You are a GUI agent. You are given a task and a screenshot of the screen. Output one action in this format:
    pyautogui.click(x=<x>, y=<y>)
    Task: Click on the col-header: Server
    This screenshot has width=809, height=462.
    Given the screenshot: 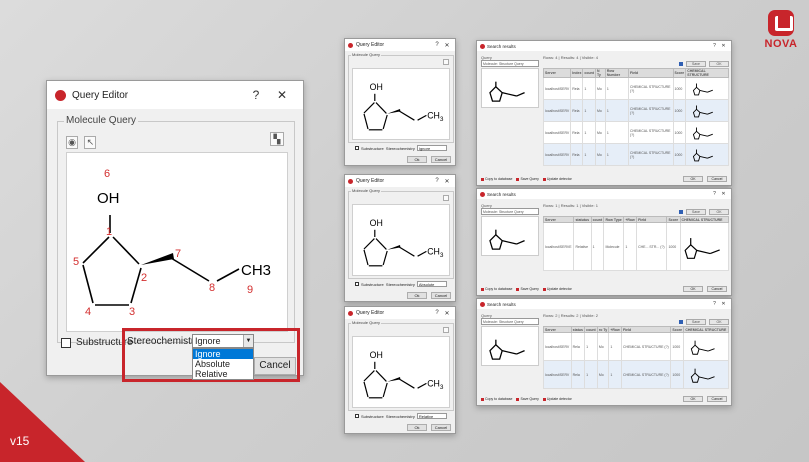 What is the action you would take?
    pyautogui.click(x=557, y=73)
    